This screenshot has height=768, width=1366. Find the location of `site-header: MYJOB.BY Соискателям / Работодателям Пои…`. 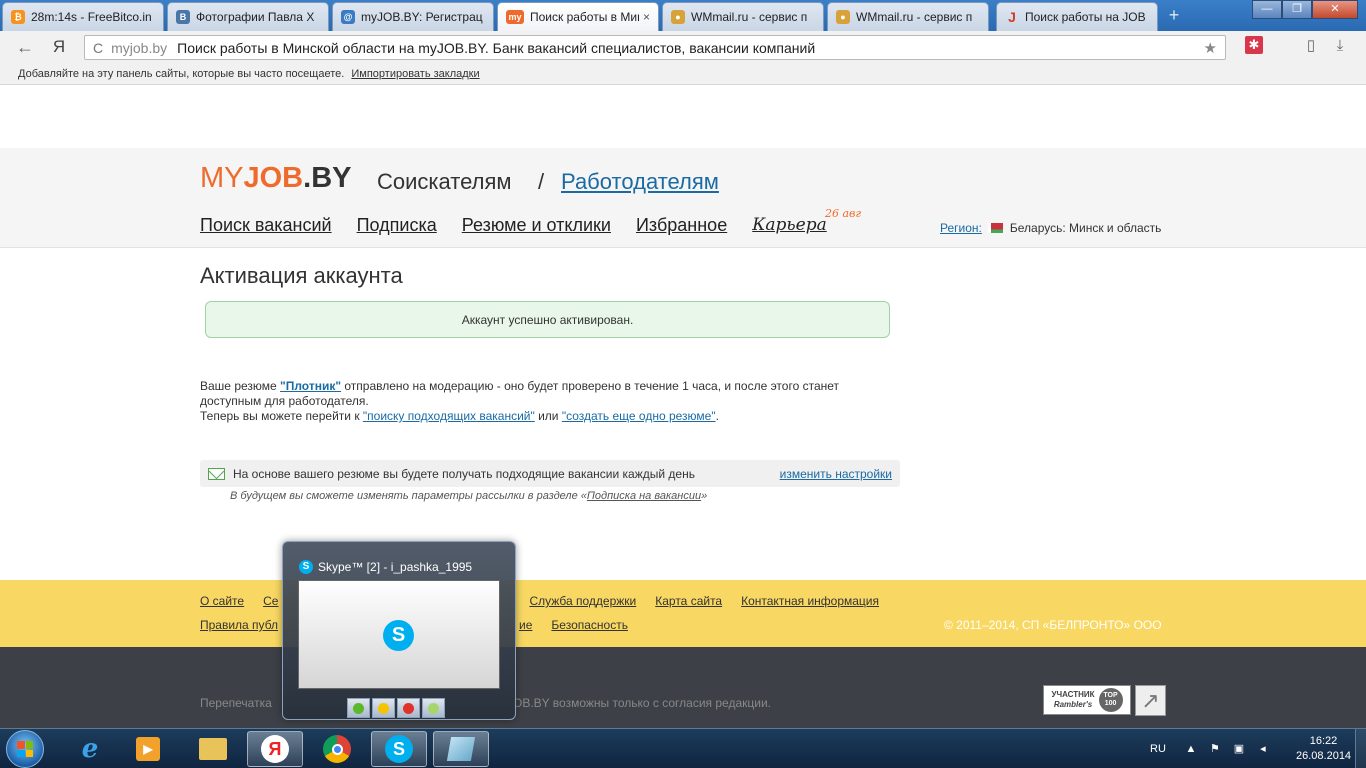

site-header: MYJOB.BY Соискателям / Работодателям Пои… is located at coordinates (683, 198).